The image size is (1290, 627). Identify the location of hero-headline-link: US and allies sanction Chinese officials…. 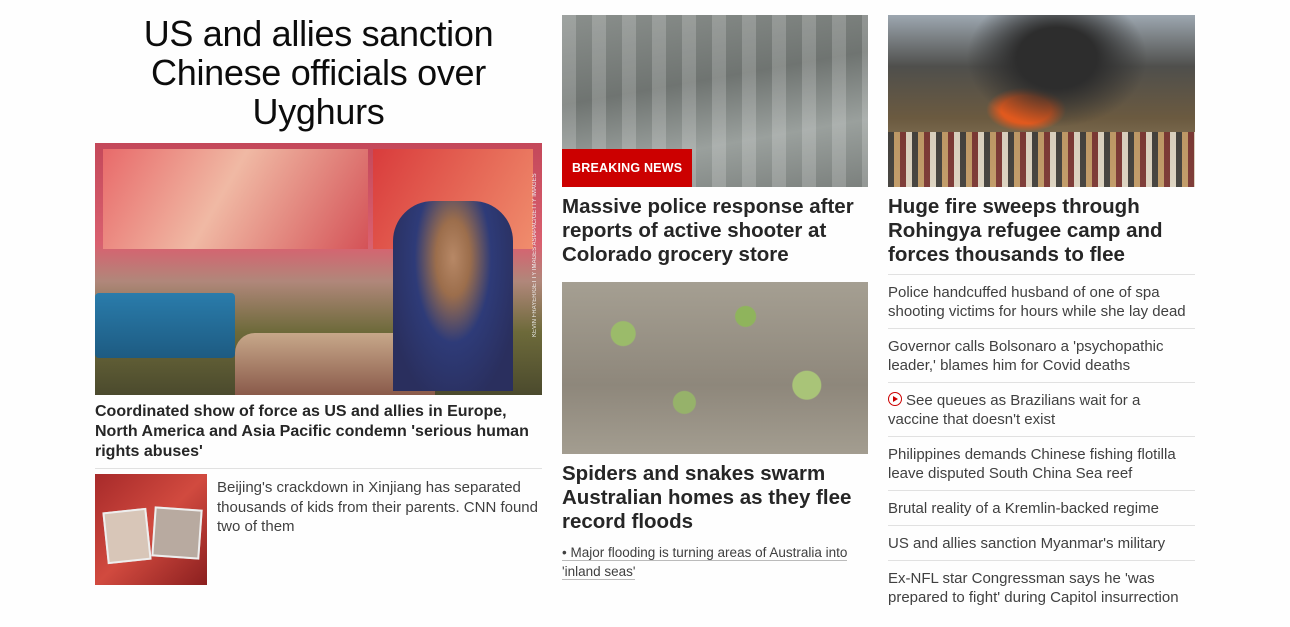
(318, 72).